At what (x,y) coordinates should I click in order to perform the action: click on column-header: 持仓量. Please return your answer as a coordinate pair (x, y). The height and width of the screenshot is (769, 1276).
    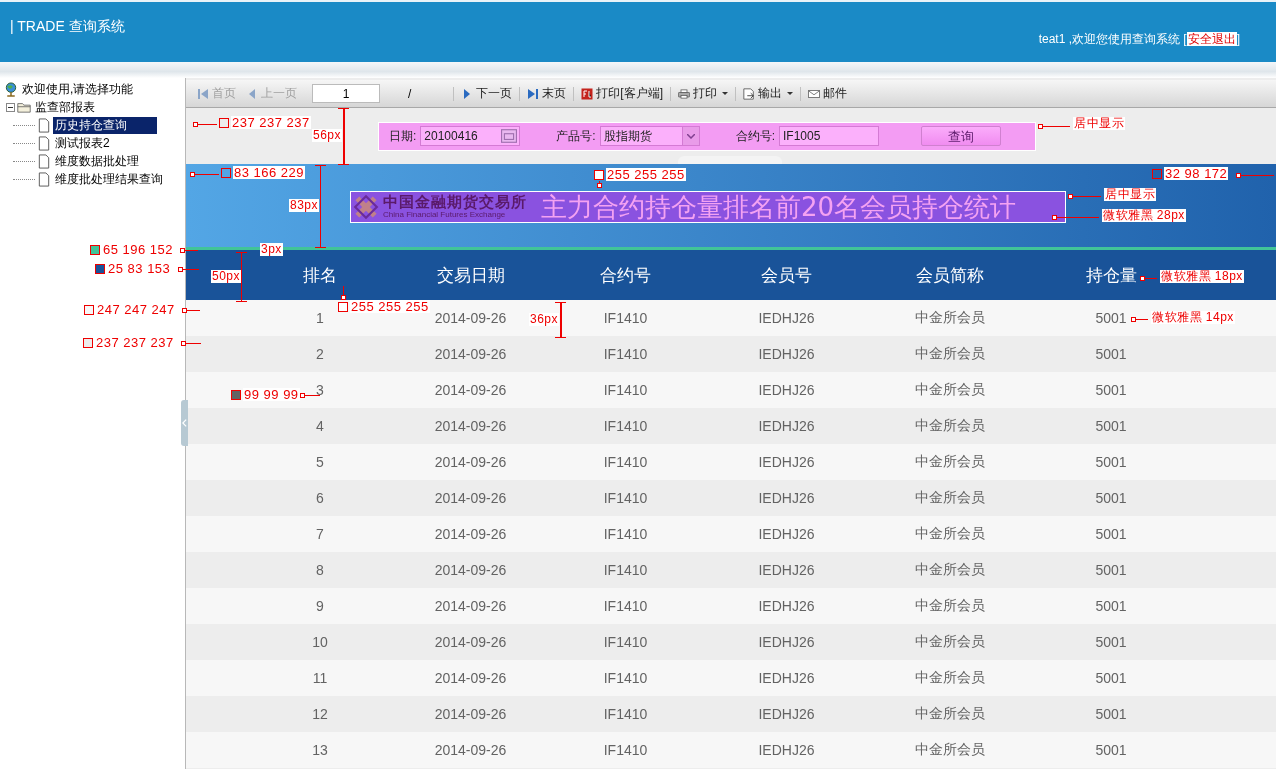
    Looking at the image, I should click on (1111, 275).